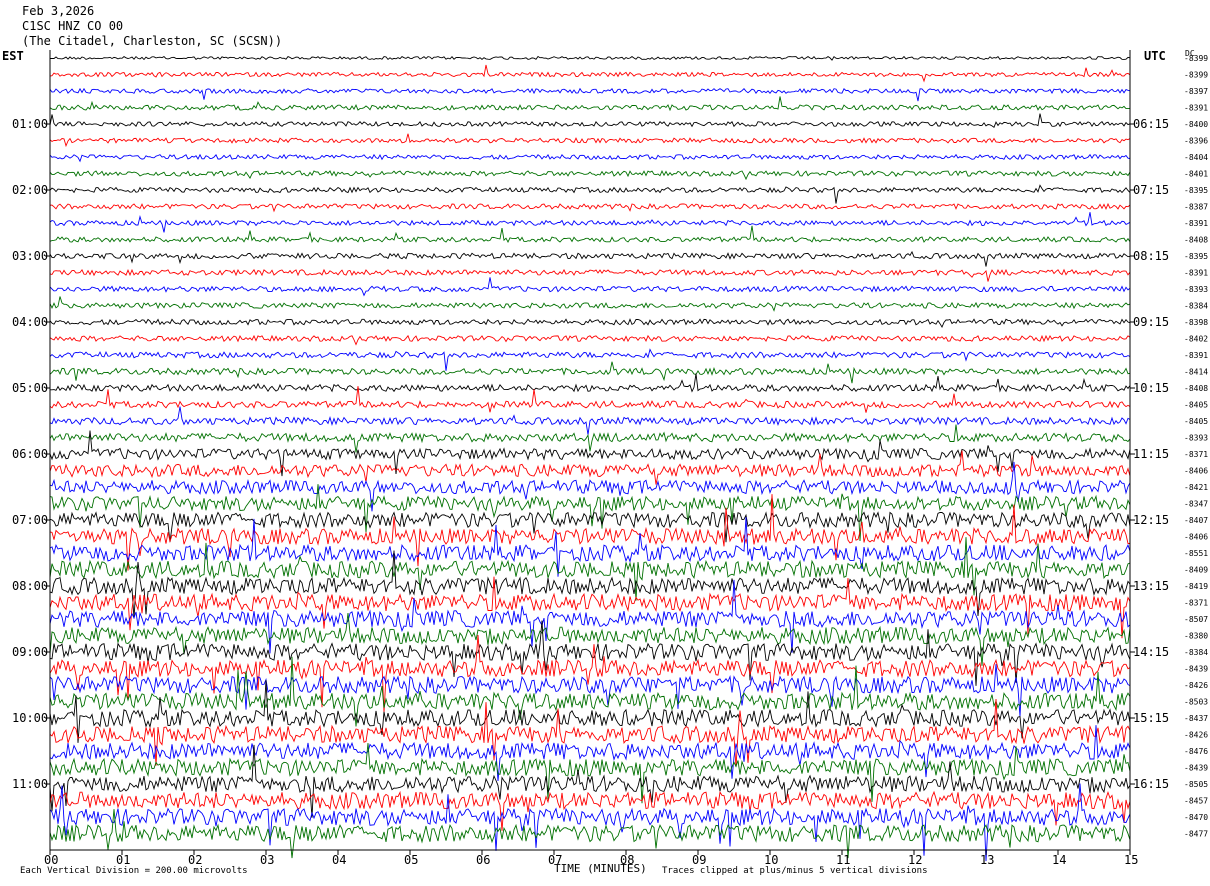 This screenshot has width=1210, height=886. I want to click on left-hour-label: 01:00, so click(30, 124).